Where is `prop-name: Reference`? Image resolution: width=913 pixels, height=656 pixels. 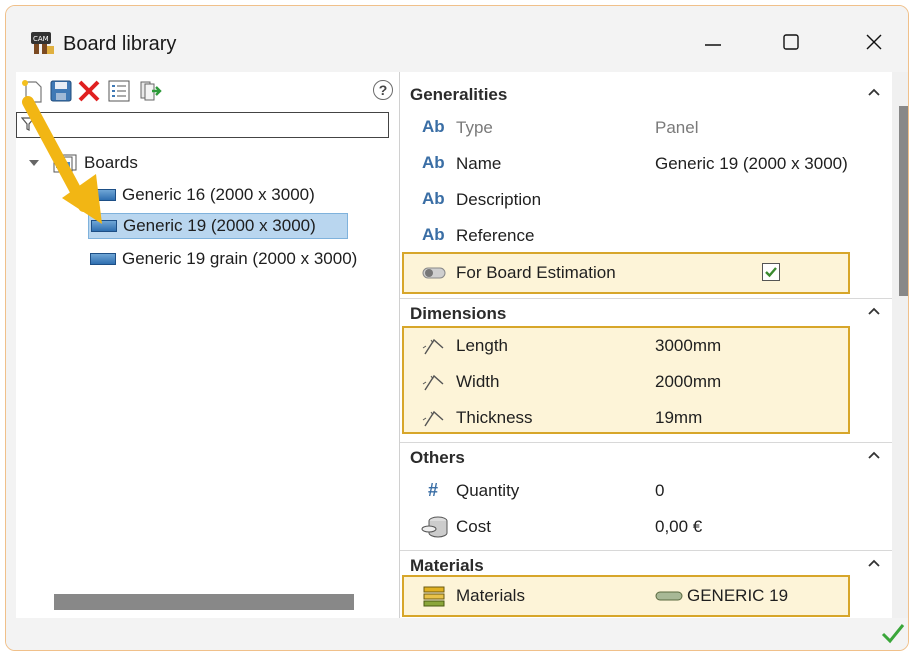
prop-name: Reference is located at coordinates (495, 235).